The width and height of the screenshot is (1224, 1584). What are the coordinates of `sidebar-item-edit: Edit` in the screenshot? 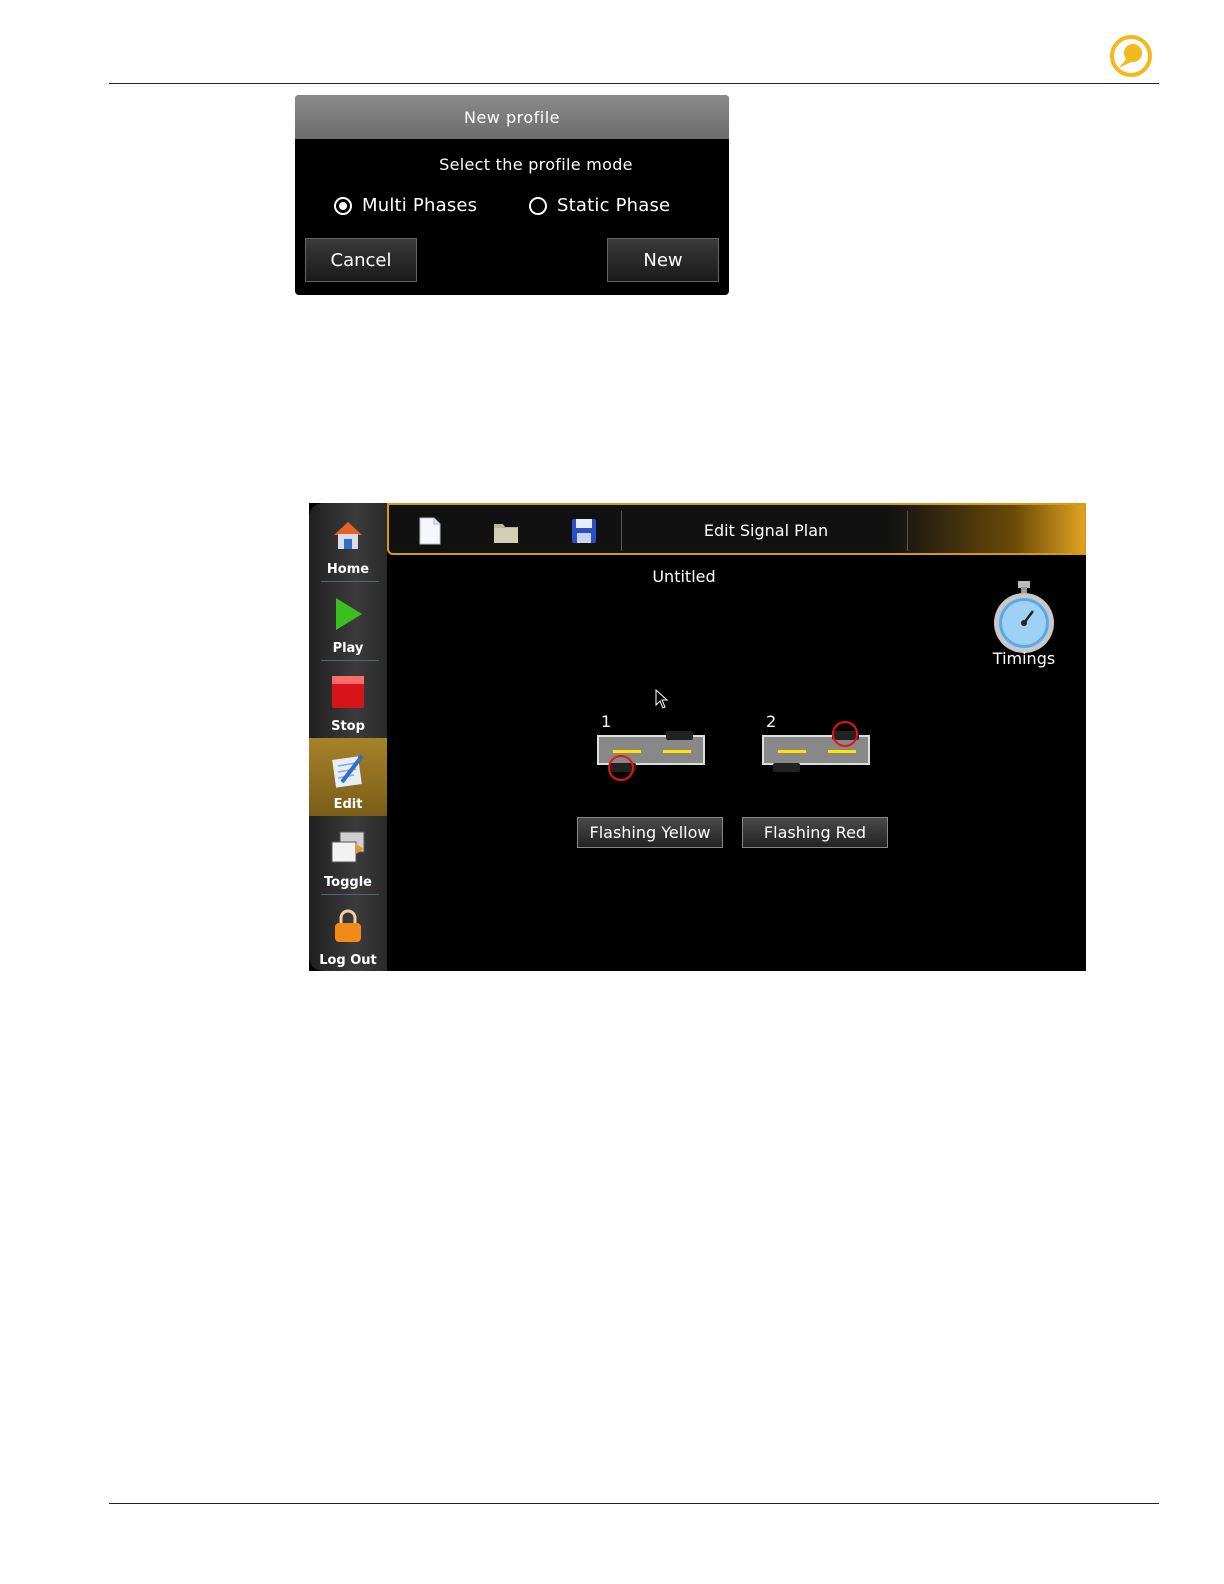 It's located at (348, 777).